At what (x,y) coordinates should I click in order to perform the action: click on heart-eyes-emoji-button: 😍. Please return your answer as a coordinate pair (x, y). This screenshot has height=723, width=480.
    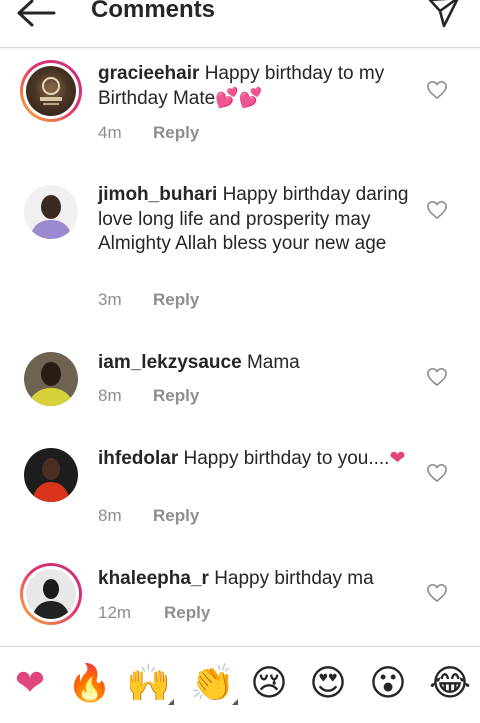
    Looking at the image, I should click on (328, 683).